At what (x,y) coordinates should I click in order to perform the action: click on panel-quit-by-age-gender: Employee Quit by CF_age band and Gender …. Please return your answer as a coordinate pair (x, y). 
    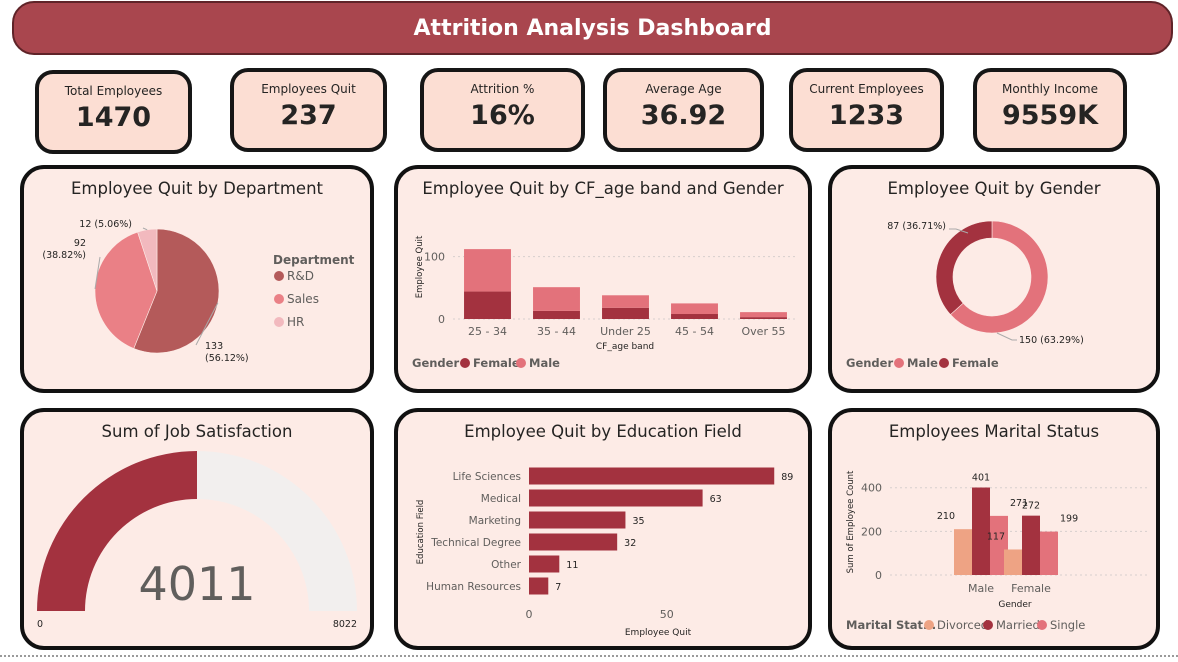
    Looking at the image, I should click on (603, 279).